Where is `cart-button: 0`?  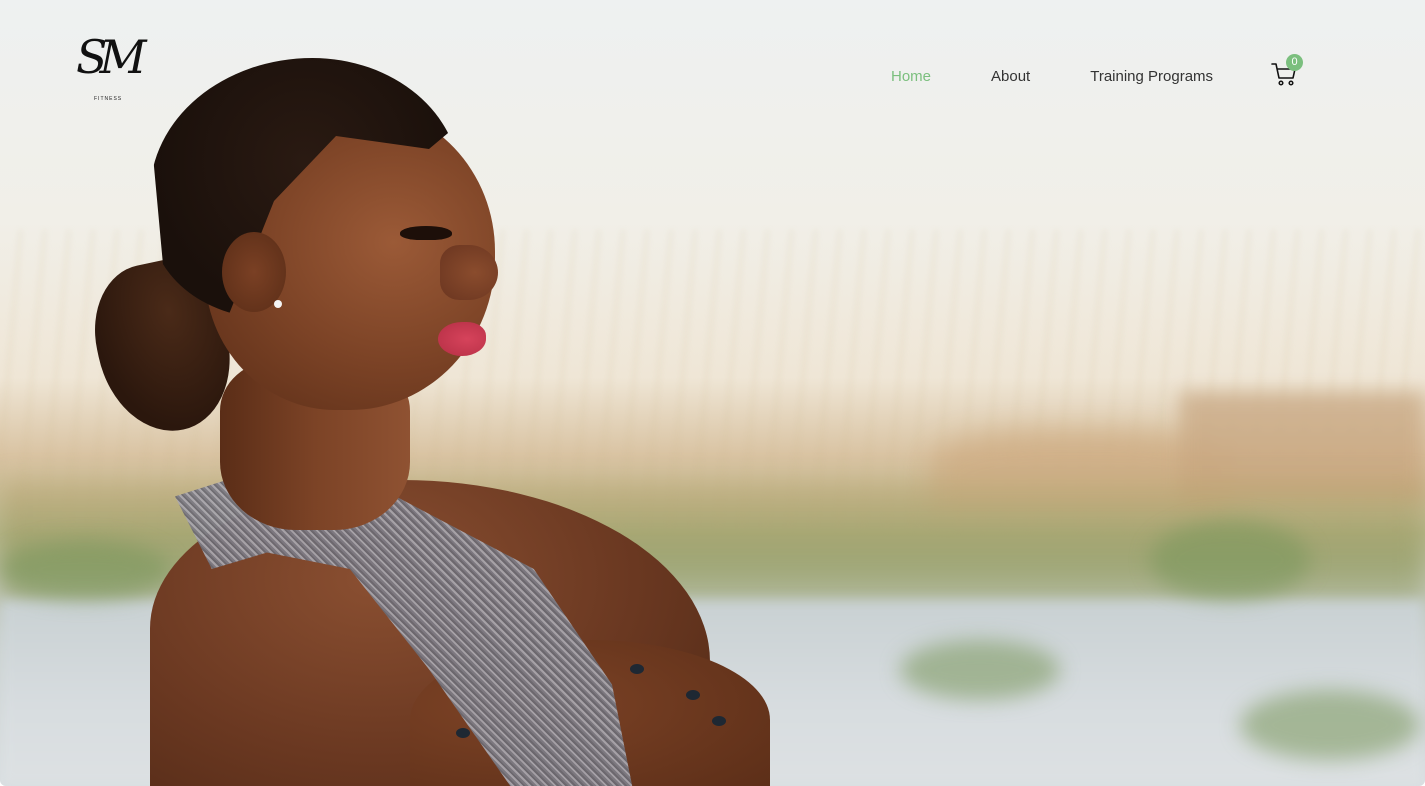 cart-button: 0 is located at coordinates (1286, 72).